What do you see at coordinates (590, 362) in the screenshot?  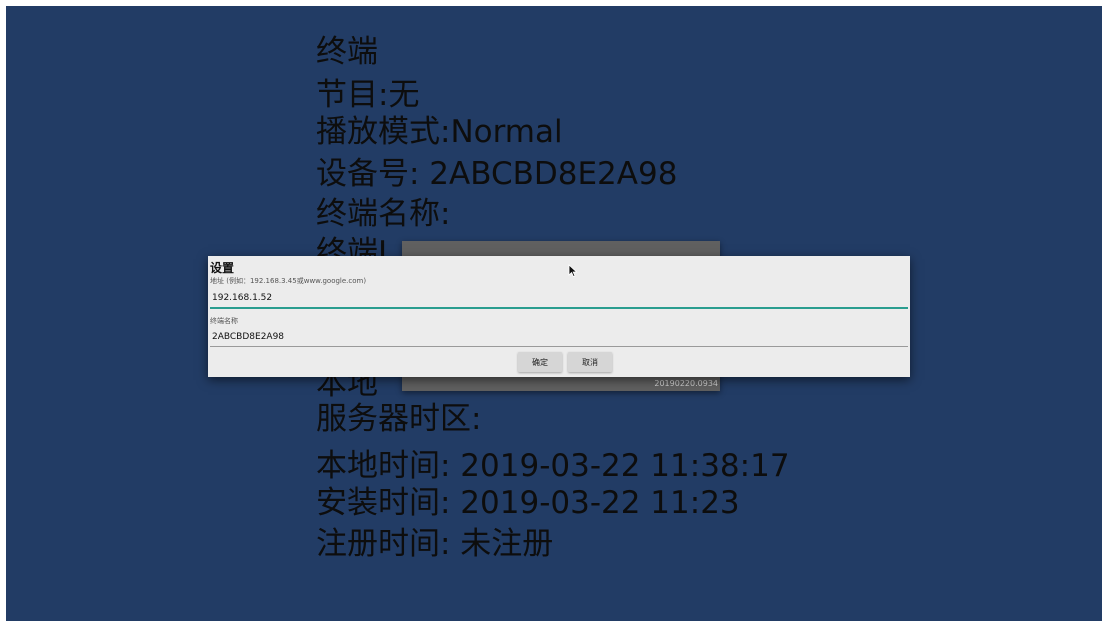 I see `cancel-button: 取消` at bounding box center [590, 362].